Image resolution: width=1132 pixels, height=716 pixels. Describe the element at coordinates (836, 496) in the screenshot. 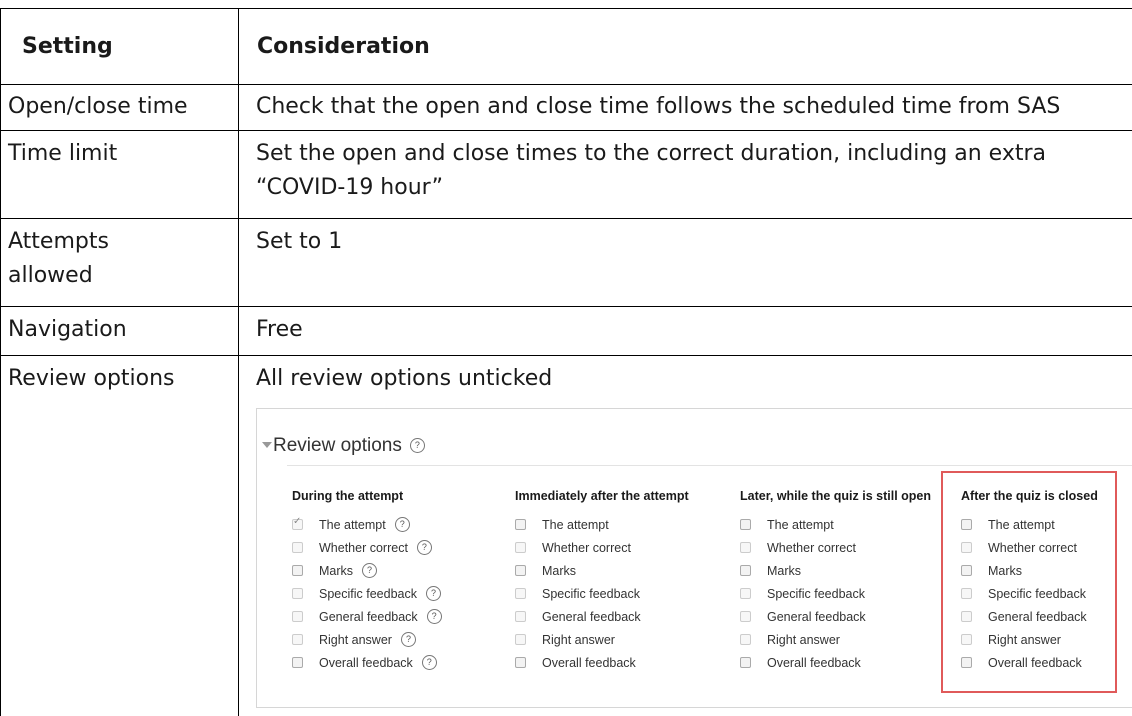

I see `review-column-heading: Later, while the quiz is still open` at that location.